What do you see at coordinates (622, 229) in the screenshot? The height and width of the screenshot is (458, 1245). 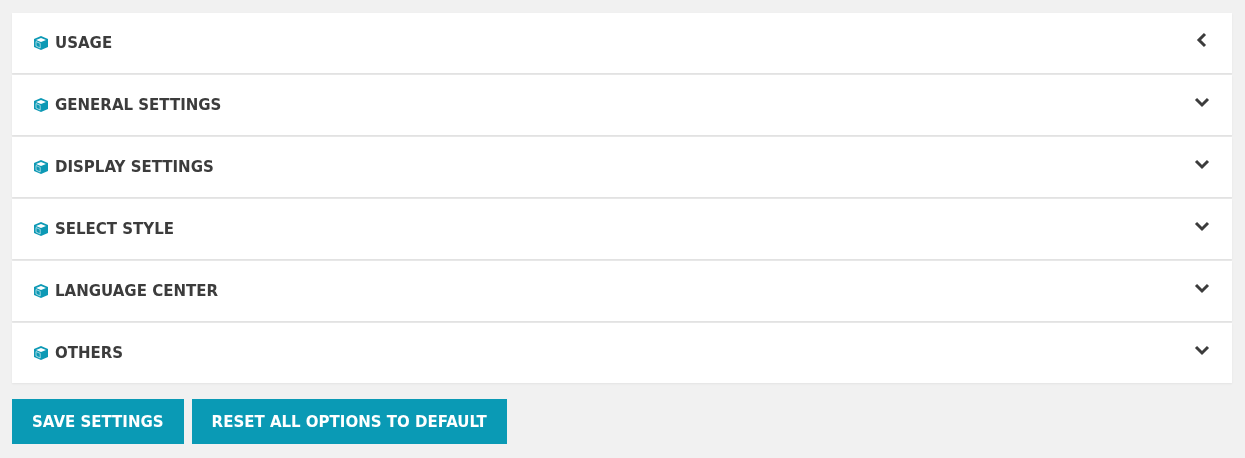 I see `accordion-header: SELECT STYLE` at bounding box center [622, 229].